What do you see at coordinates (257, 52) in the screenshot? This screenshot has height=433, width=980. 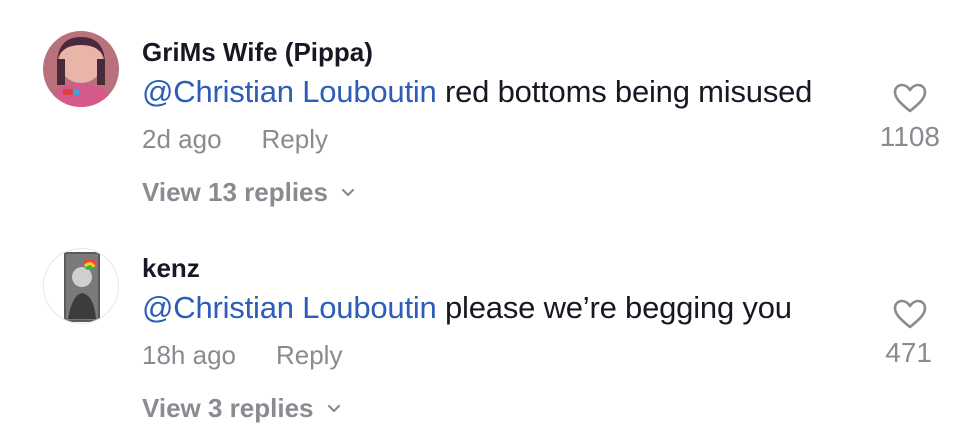 I see `comment-username: GriMs Wife (Pippa)` at bounding box center [257, 52].